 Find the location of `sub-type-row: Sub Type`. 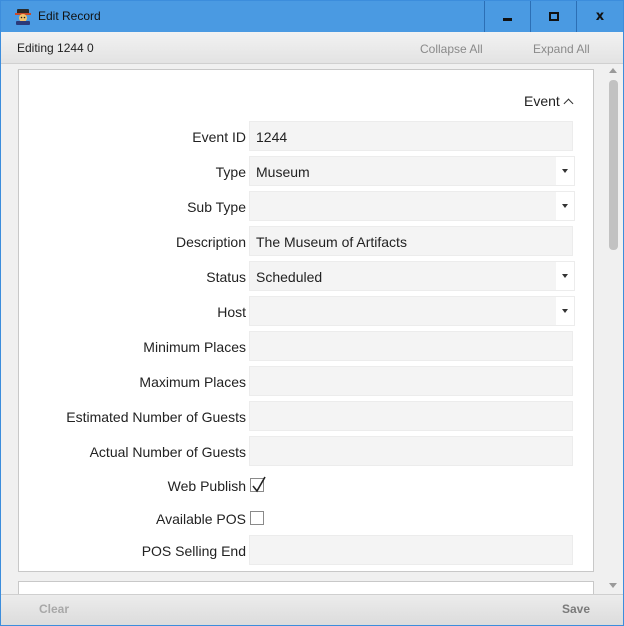

sub-type-row: Sub Type is located at coordinates (307, 206).